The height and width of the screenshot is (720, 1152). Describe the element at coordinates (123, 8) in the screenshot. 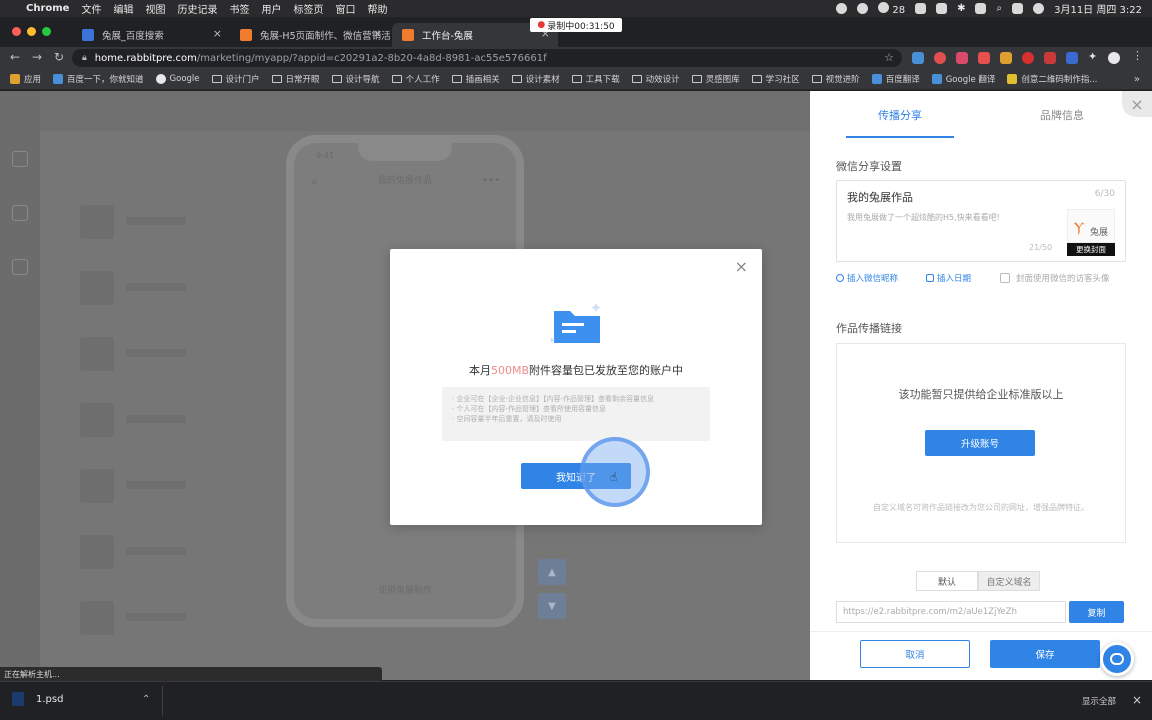

I see `menu-edit: 编辑` at that location.